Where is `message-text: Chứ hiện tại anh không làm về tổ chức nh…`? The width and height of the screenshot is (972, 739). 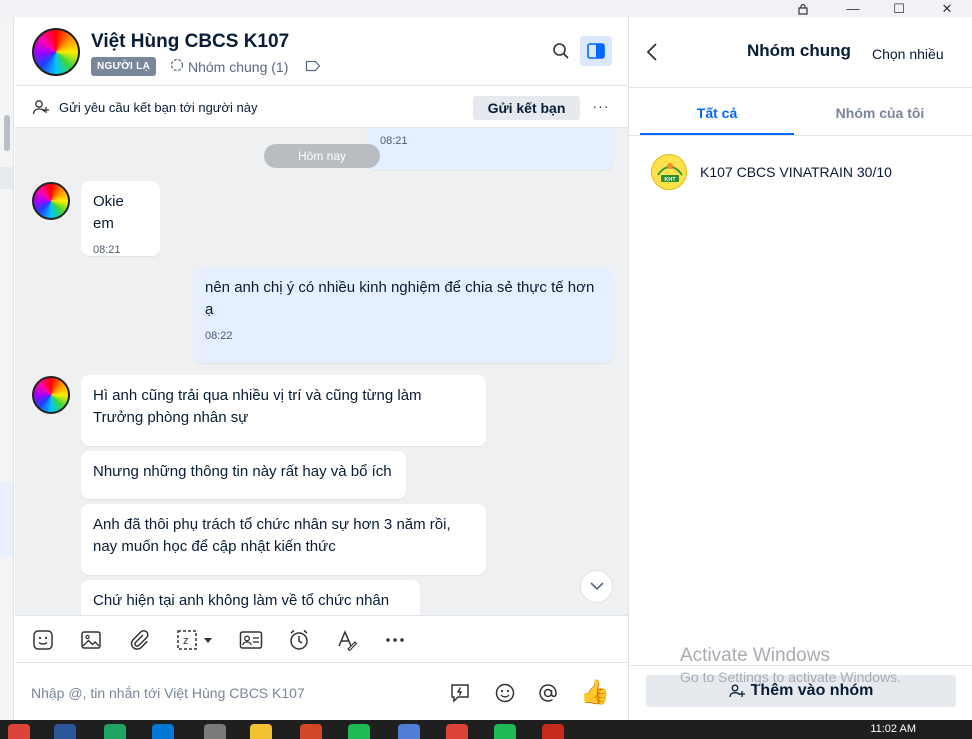
message-text: Chứ hiện tại anh không làm về tổ chức nh… is located at coordinates (241, 603).